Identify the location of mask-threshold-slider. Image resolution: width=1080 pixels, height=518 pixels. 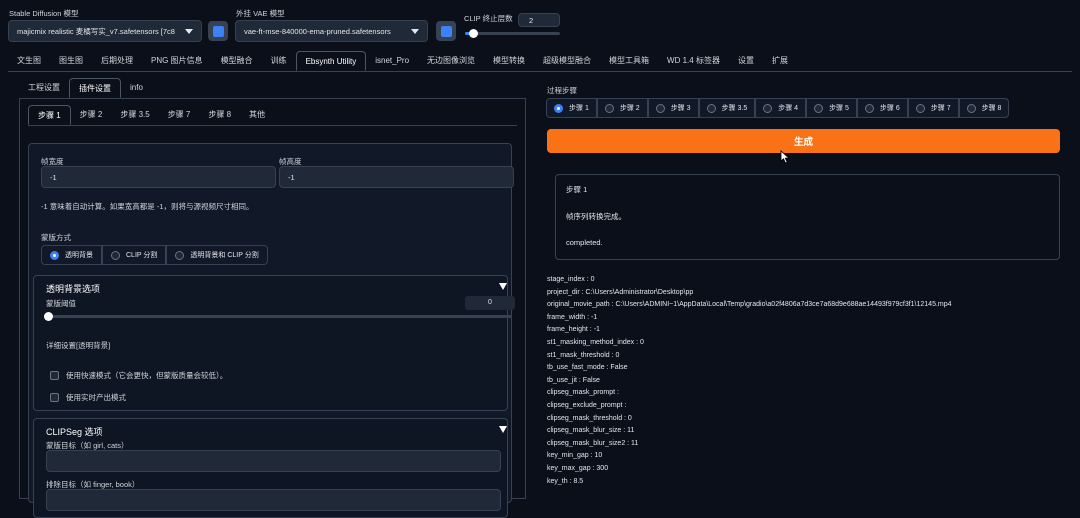
(278, 316).